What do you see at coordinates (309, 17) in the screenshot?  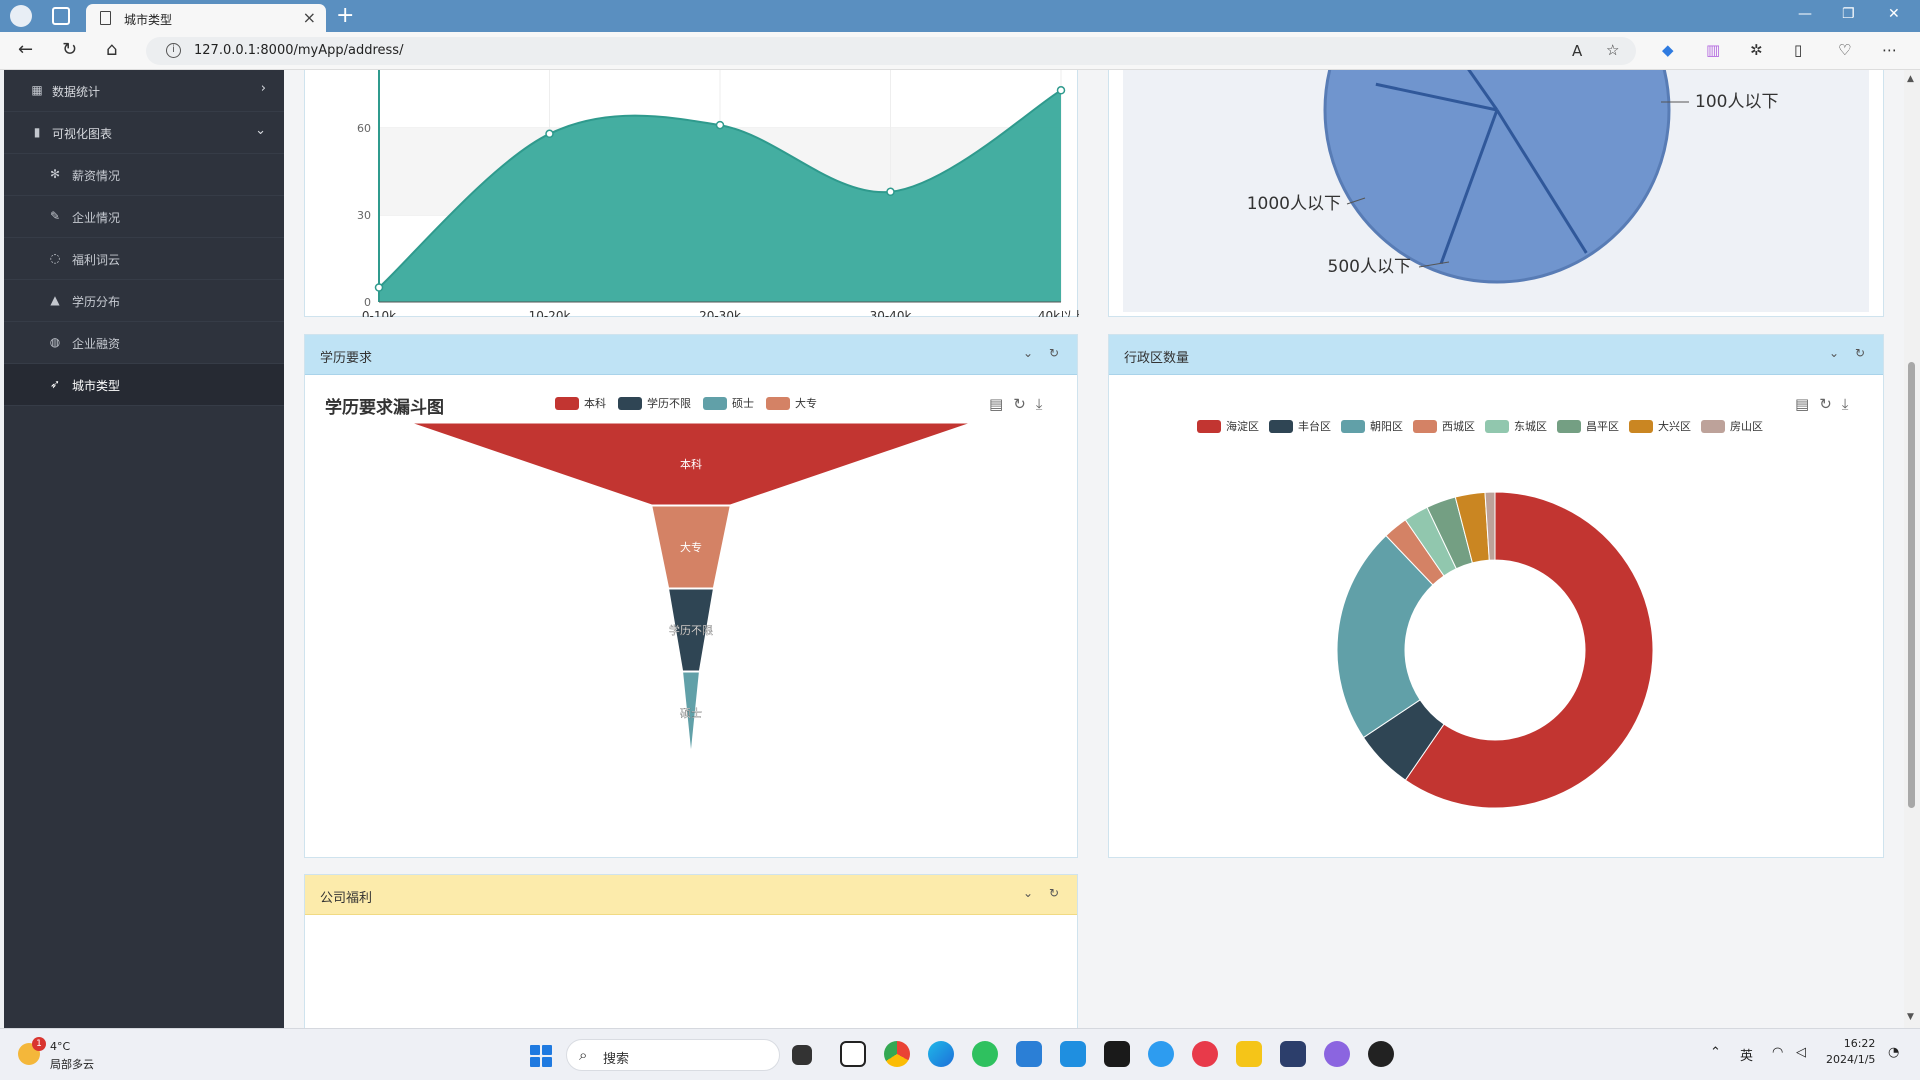 I see `close-tab-icon: ×` at bounding box center [309, 17].